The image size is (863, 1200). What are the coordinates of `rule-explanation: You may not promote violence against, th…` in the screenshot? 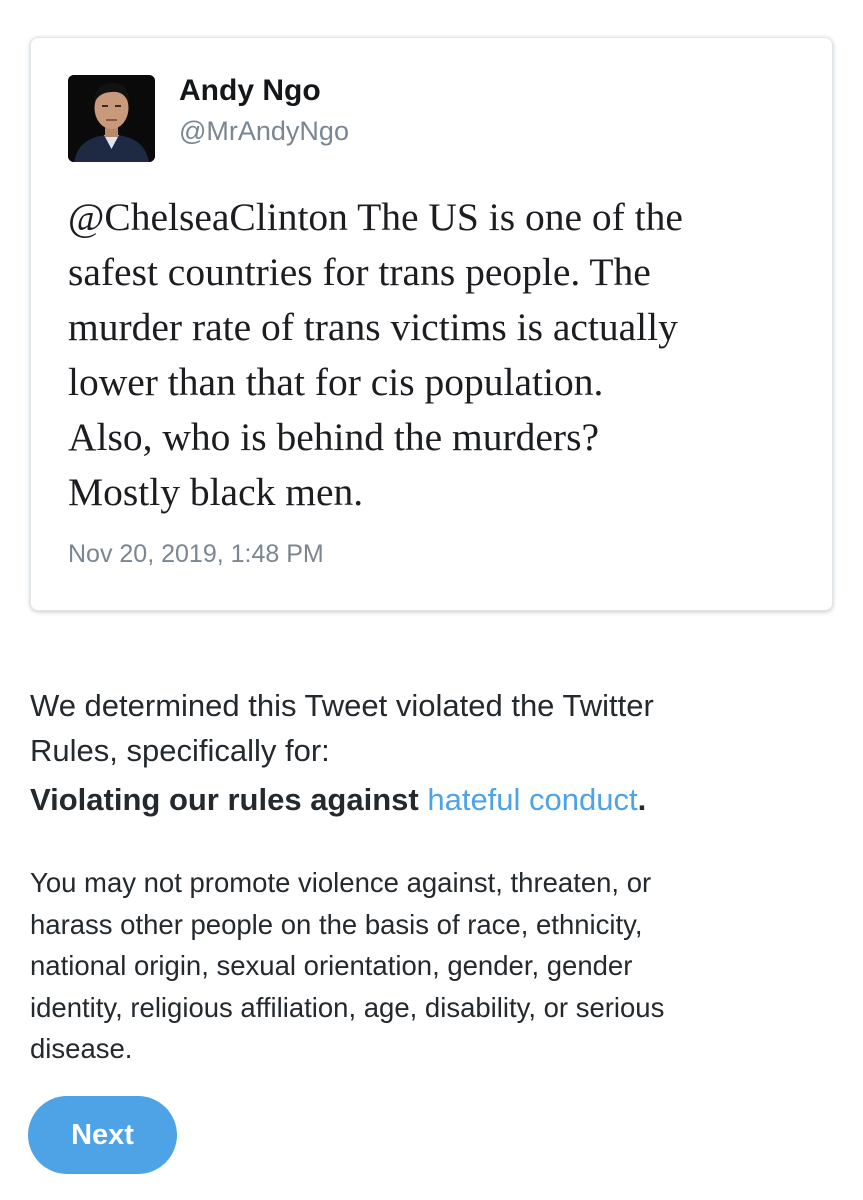 It's located at (347, 965).